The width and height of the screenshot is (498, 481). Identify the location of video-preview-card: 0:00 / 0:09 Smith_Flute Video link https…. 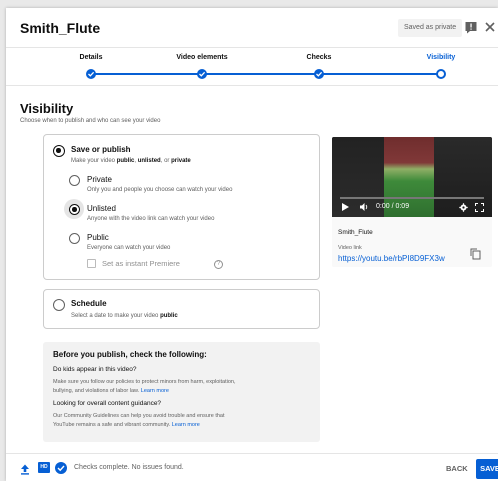
(412, 202).